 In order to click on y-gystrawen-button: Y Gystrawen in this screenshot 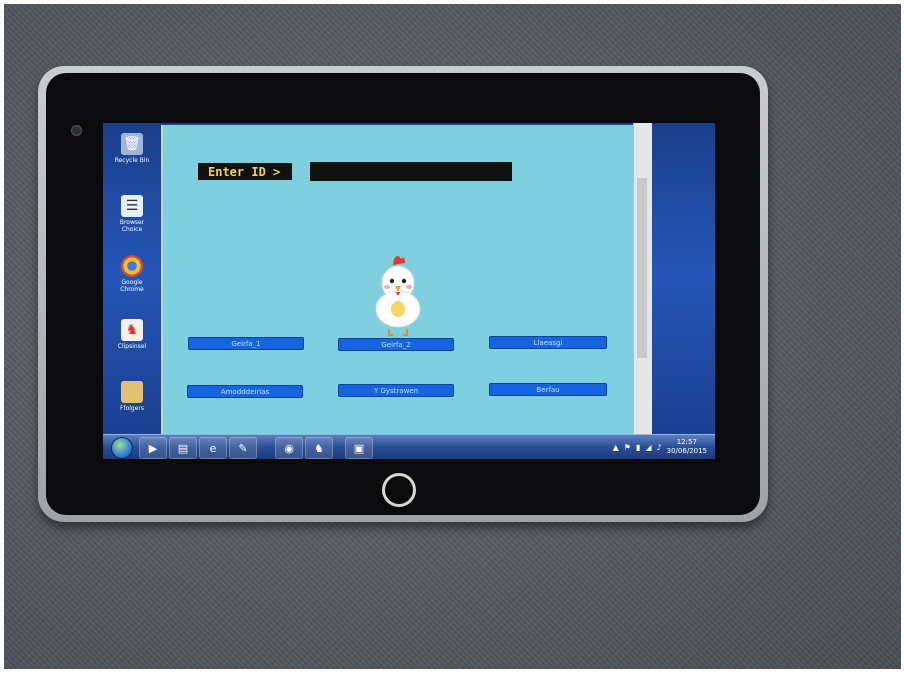, I will do `click(396, 390)`.